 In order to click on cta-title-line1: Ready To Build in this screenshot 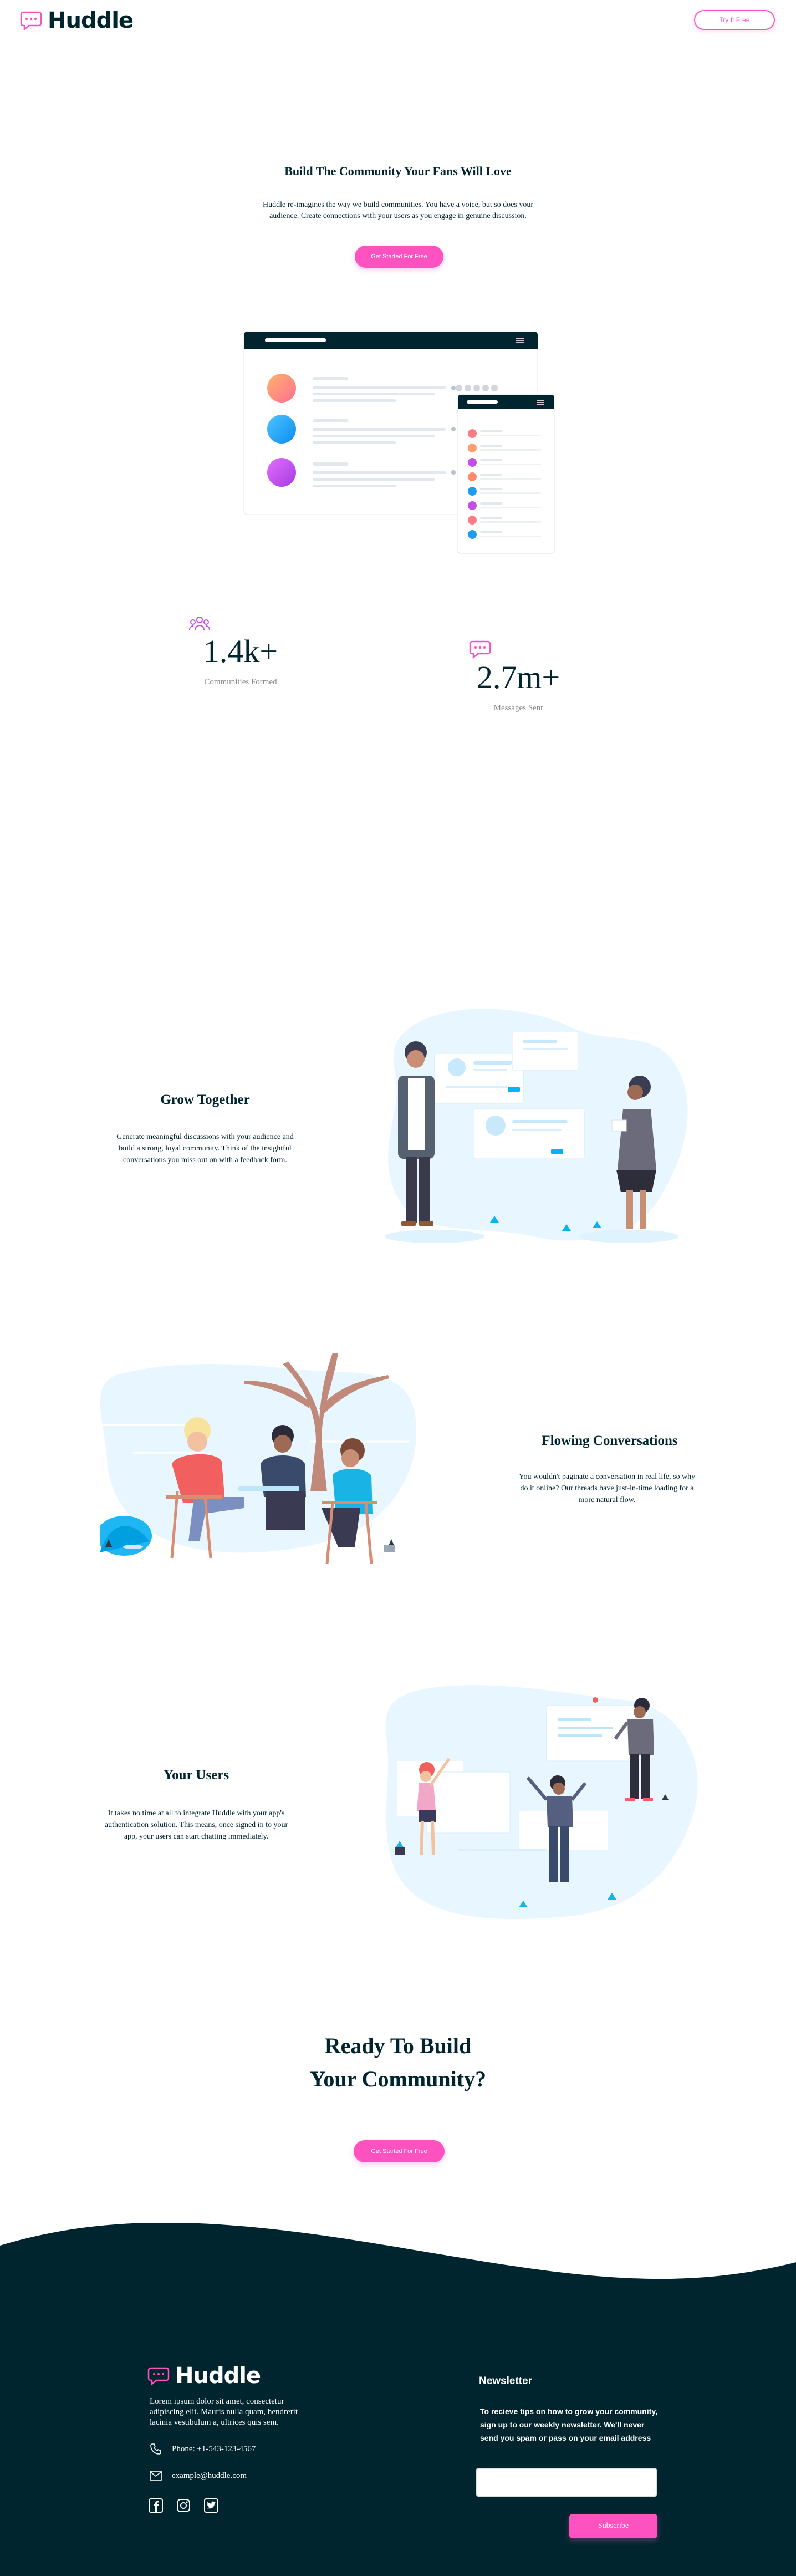, I will do `click(398, 2046)`.